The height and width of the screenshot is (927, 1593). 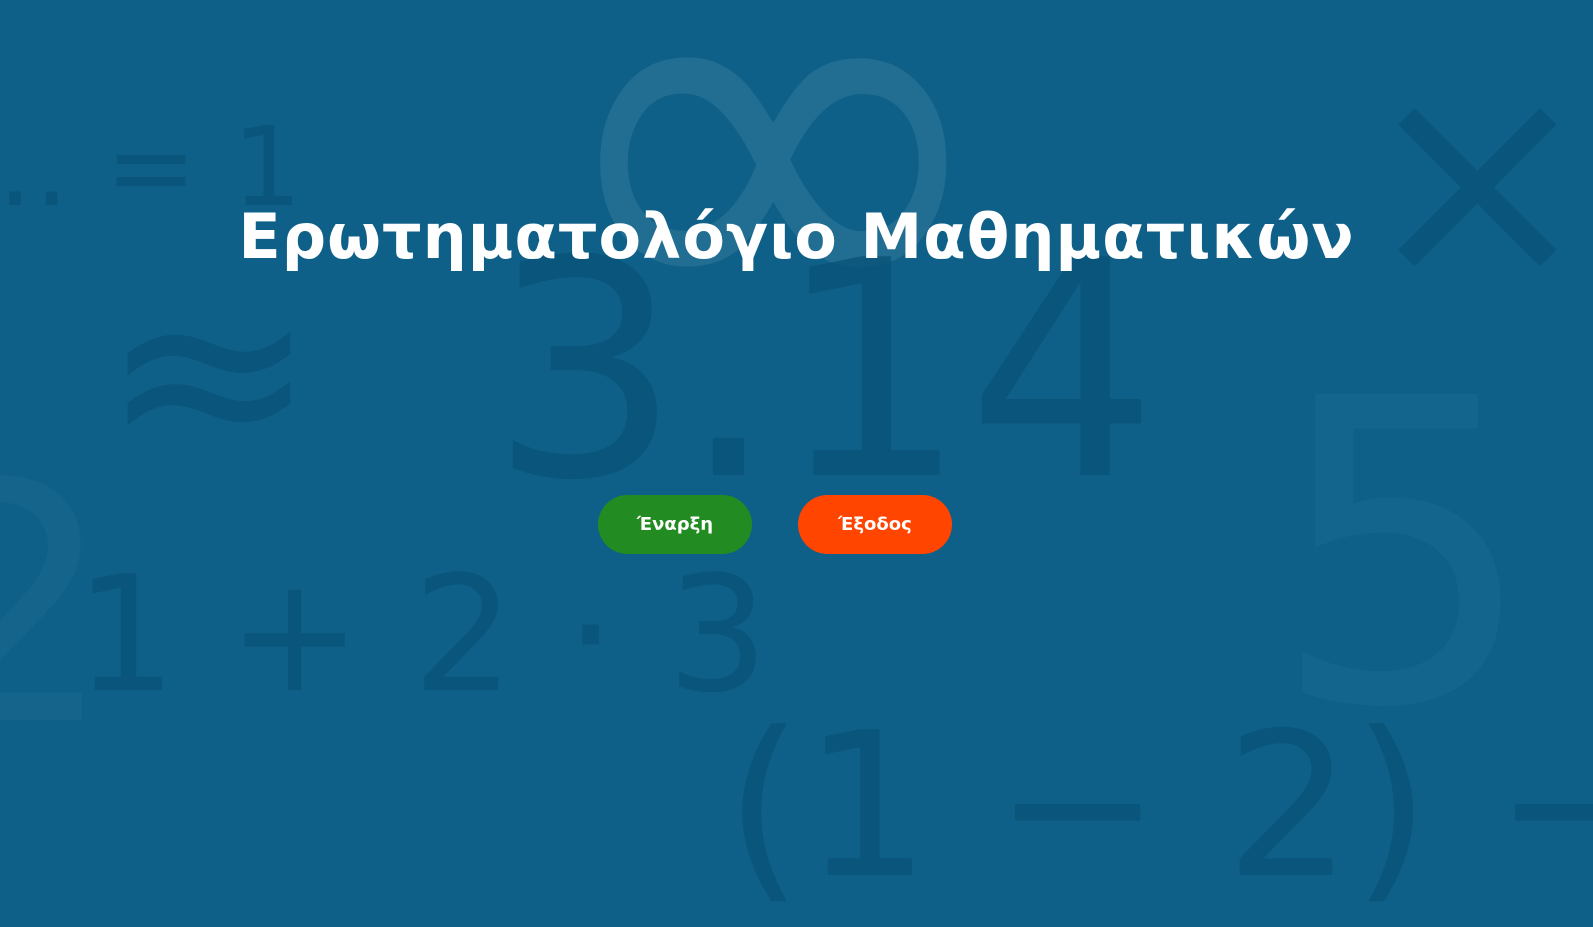 I want to click on exit-button: Έξοδος, so click(x=875, y=524).